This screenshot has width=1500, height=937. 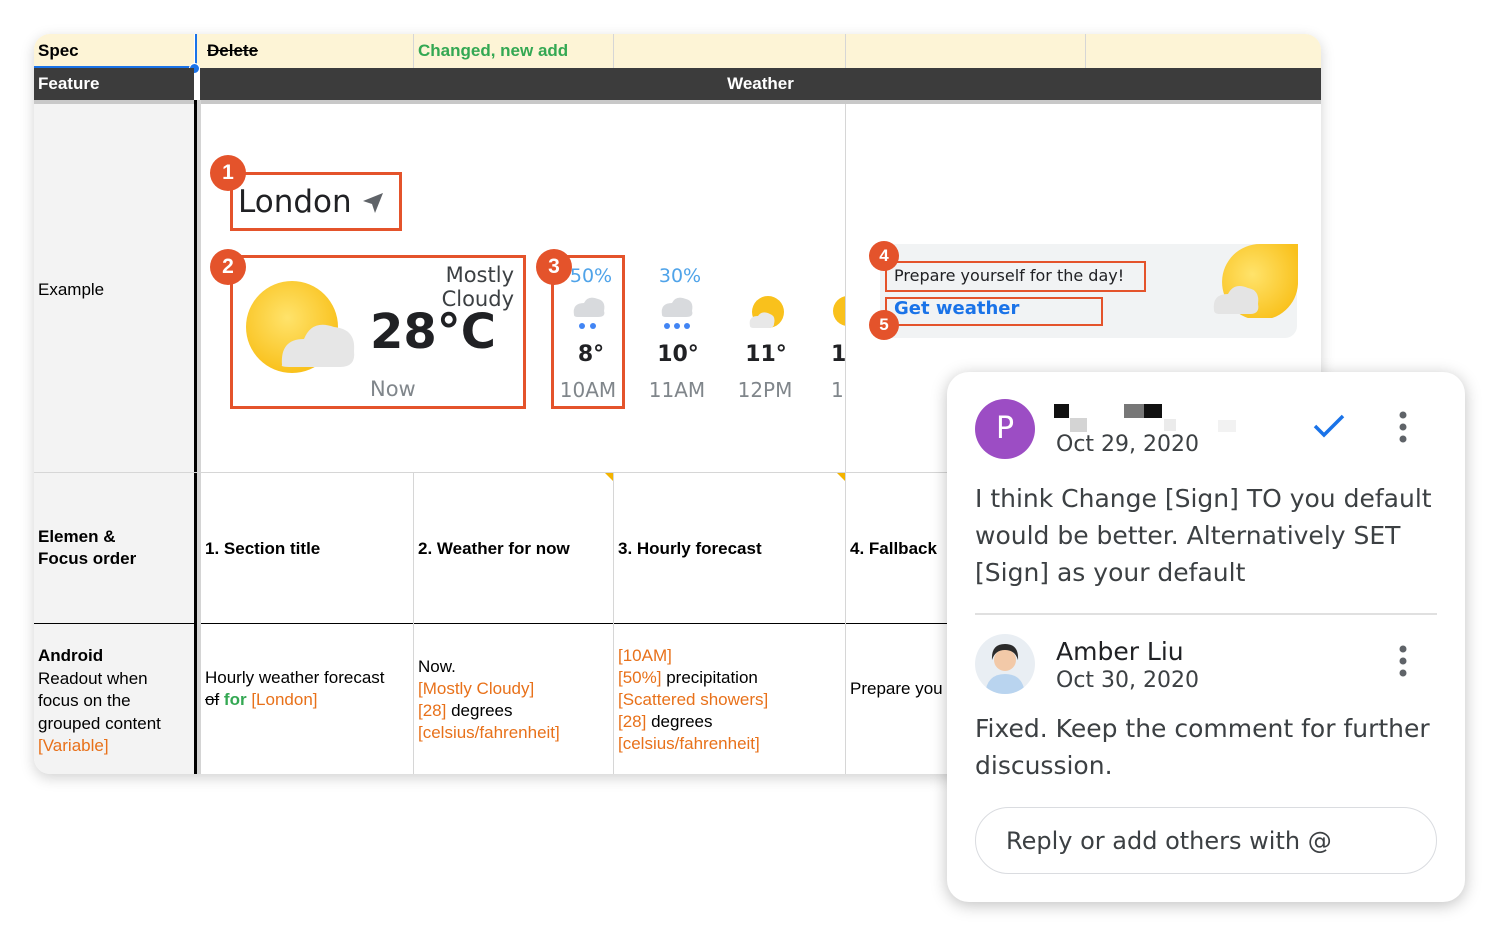 What do you see at coordinates (476, 688) in the screenshot?
I see `variable-token: [Mostly Cloudy]` at bounding box center [476, 688].